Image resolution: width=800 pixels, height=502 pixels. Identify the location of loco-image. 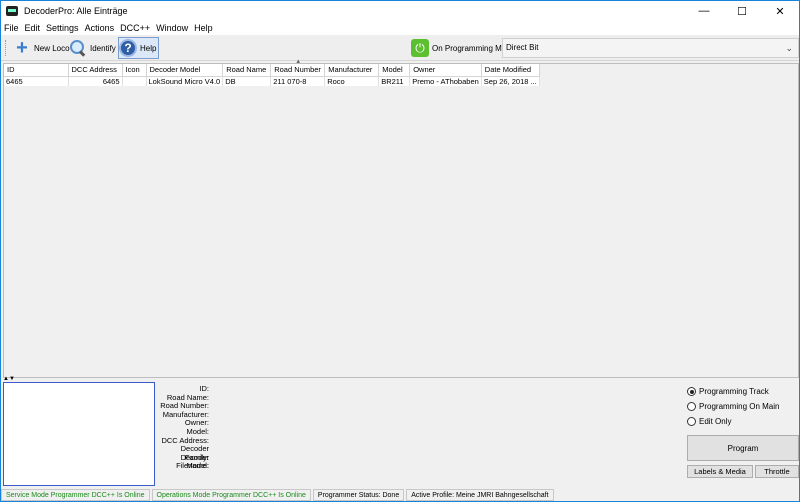
(79, 434).